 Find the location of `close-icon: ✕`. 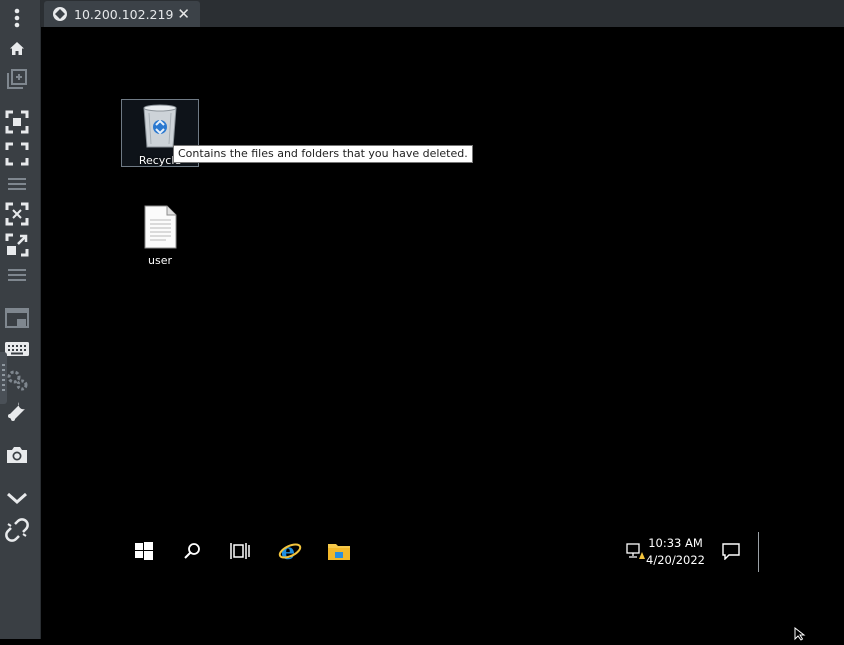

close-icon: ✕ is located at coordinates (183, 14).